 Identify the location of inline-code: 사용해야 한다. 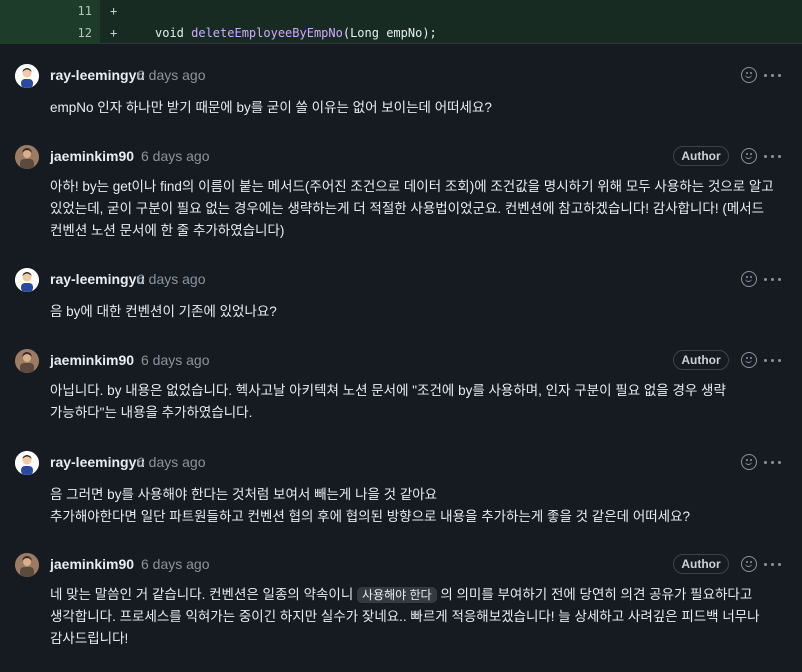
(397, 595).